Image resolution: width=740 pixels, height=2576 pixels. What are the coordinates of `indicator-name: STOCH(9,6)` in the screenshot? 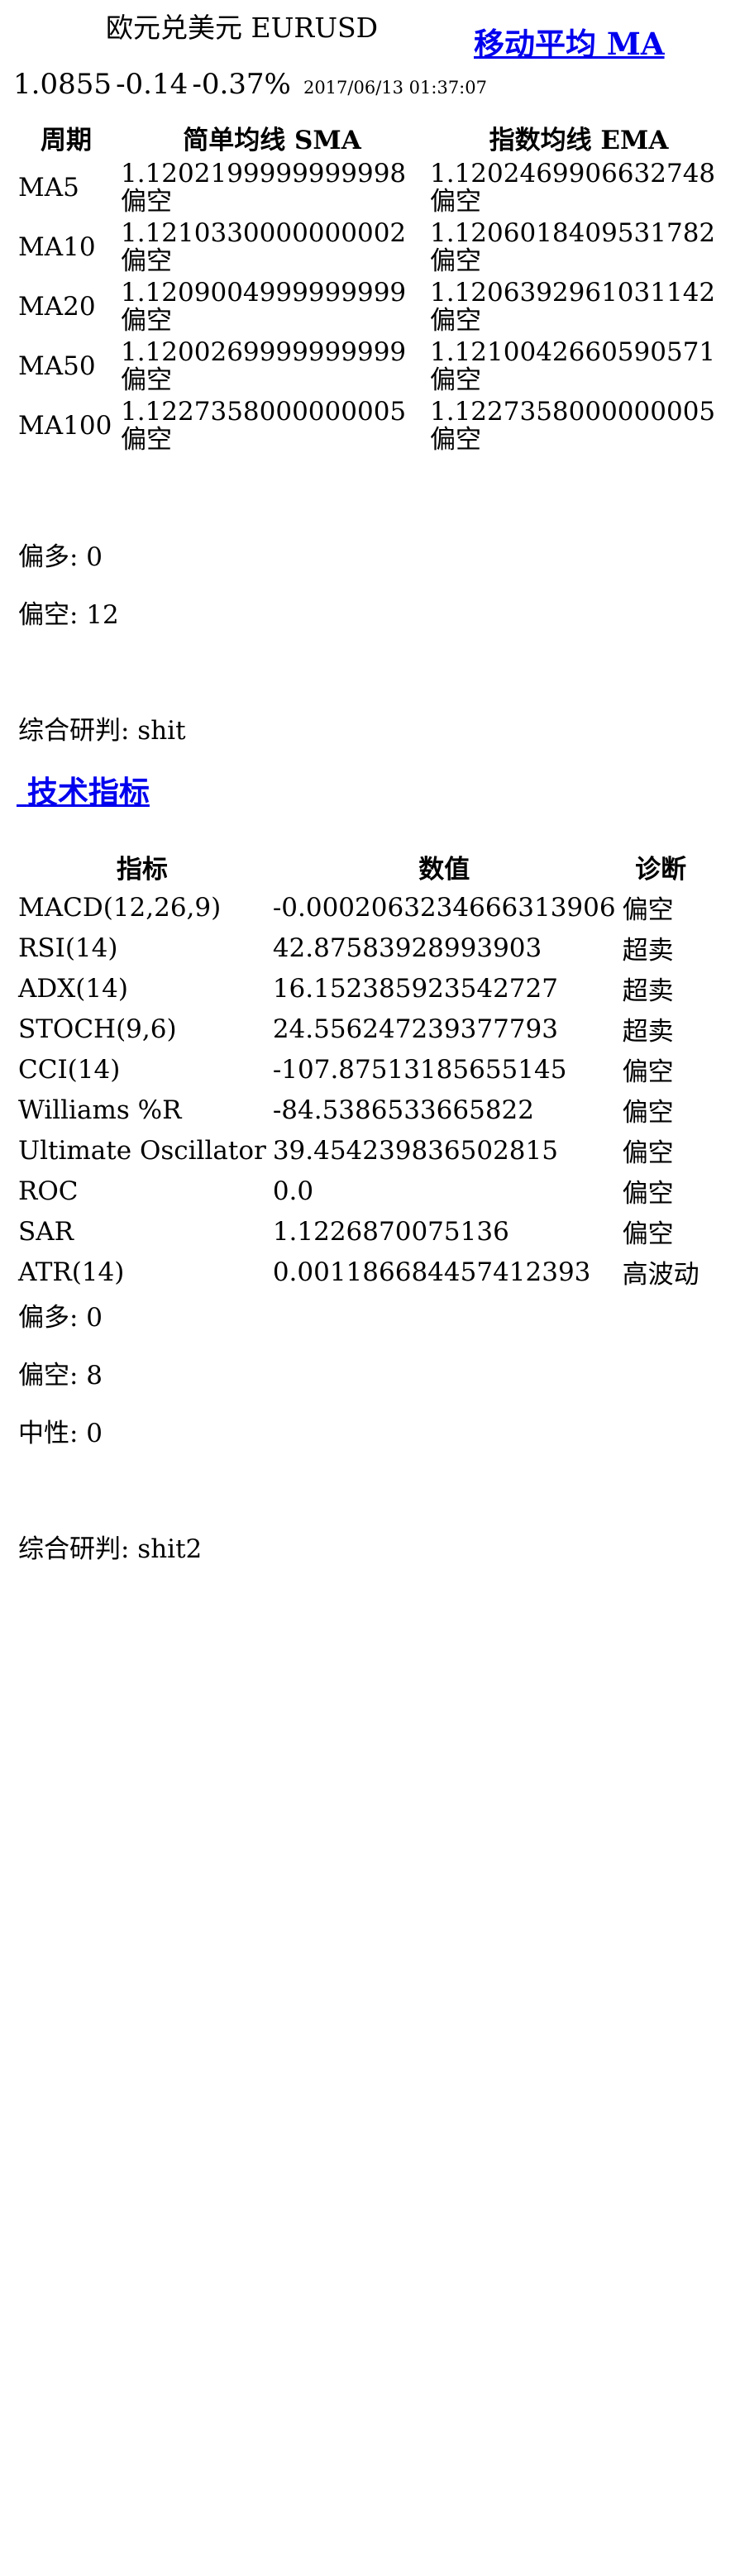 It's located at (97, 1029).